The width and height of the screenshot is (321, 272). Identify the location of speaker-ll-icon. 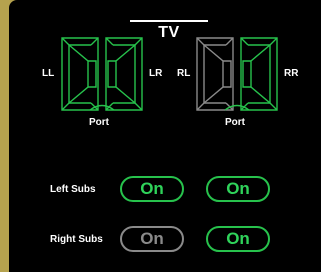
(80, 74).